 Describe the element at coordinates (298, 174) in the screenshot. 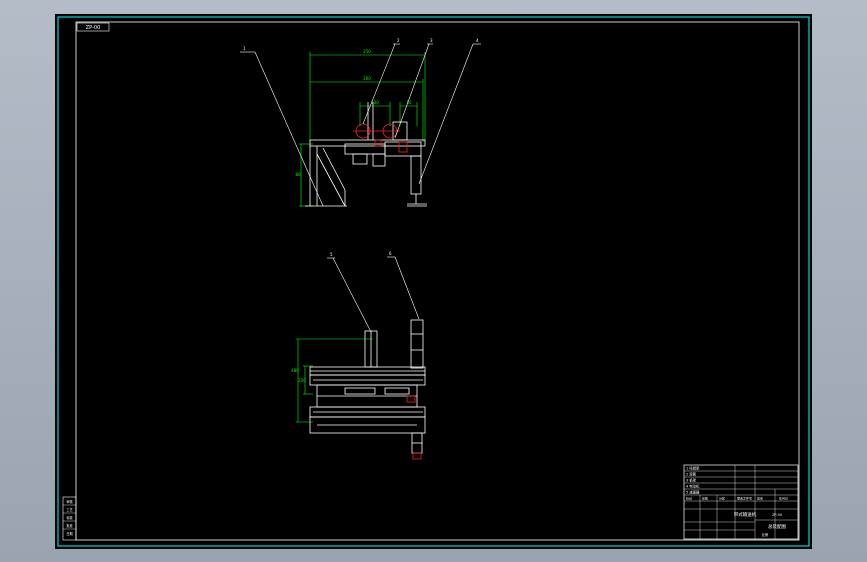

I see `front-dim-label: 80` at that location.